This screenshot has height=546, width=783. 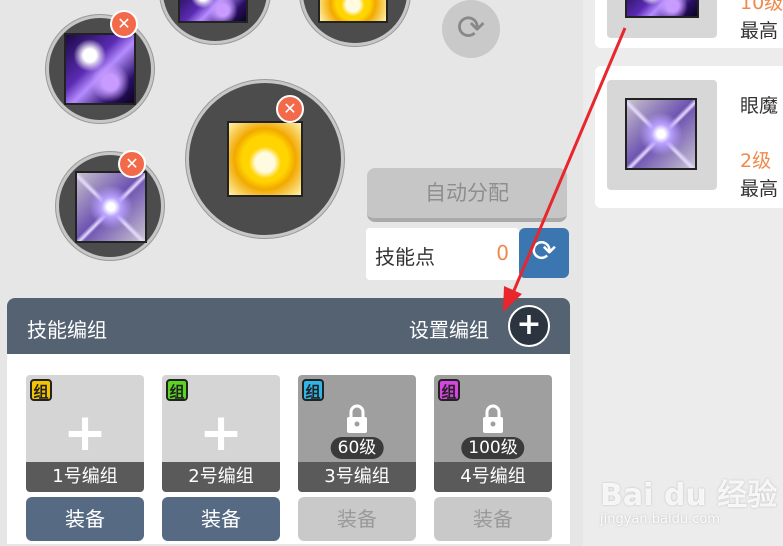 I want to click on skill-node-gold-large, so click(x=265, y=159).